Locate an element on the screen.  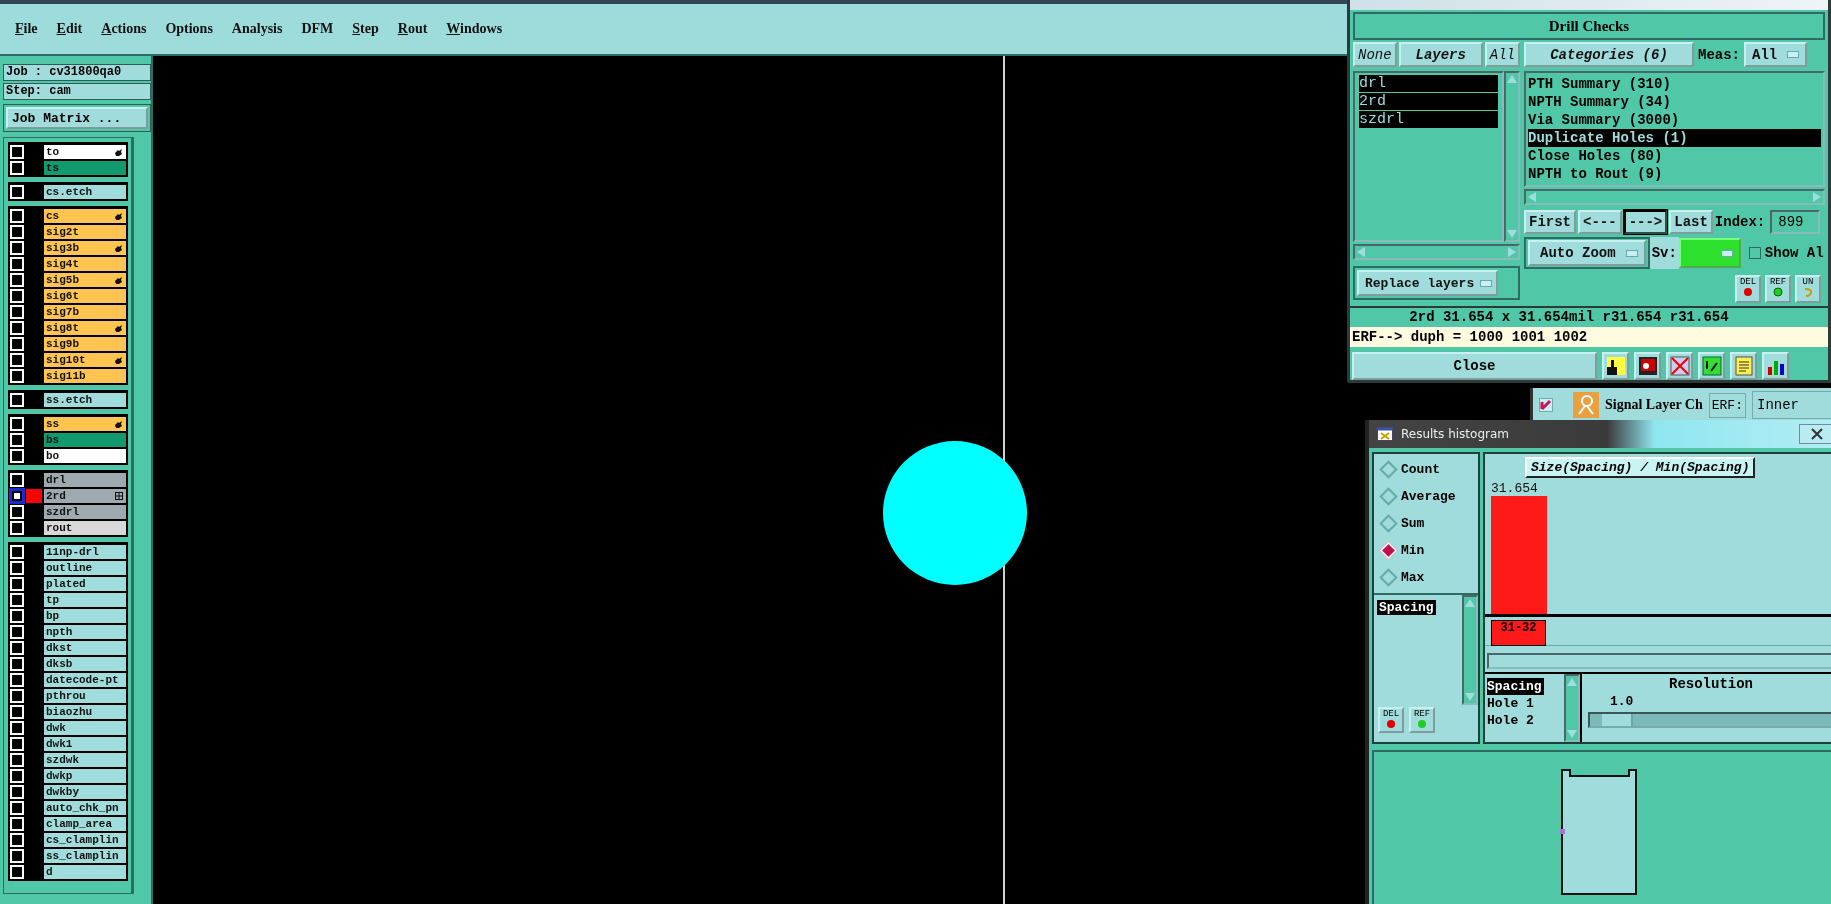
resolution-value: 1.0 is located at coordinates (1622, 701).